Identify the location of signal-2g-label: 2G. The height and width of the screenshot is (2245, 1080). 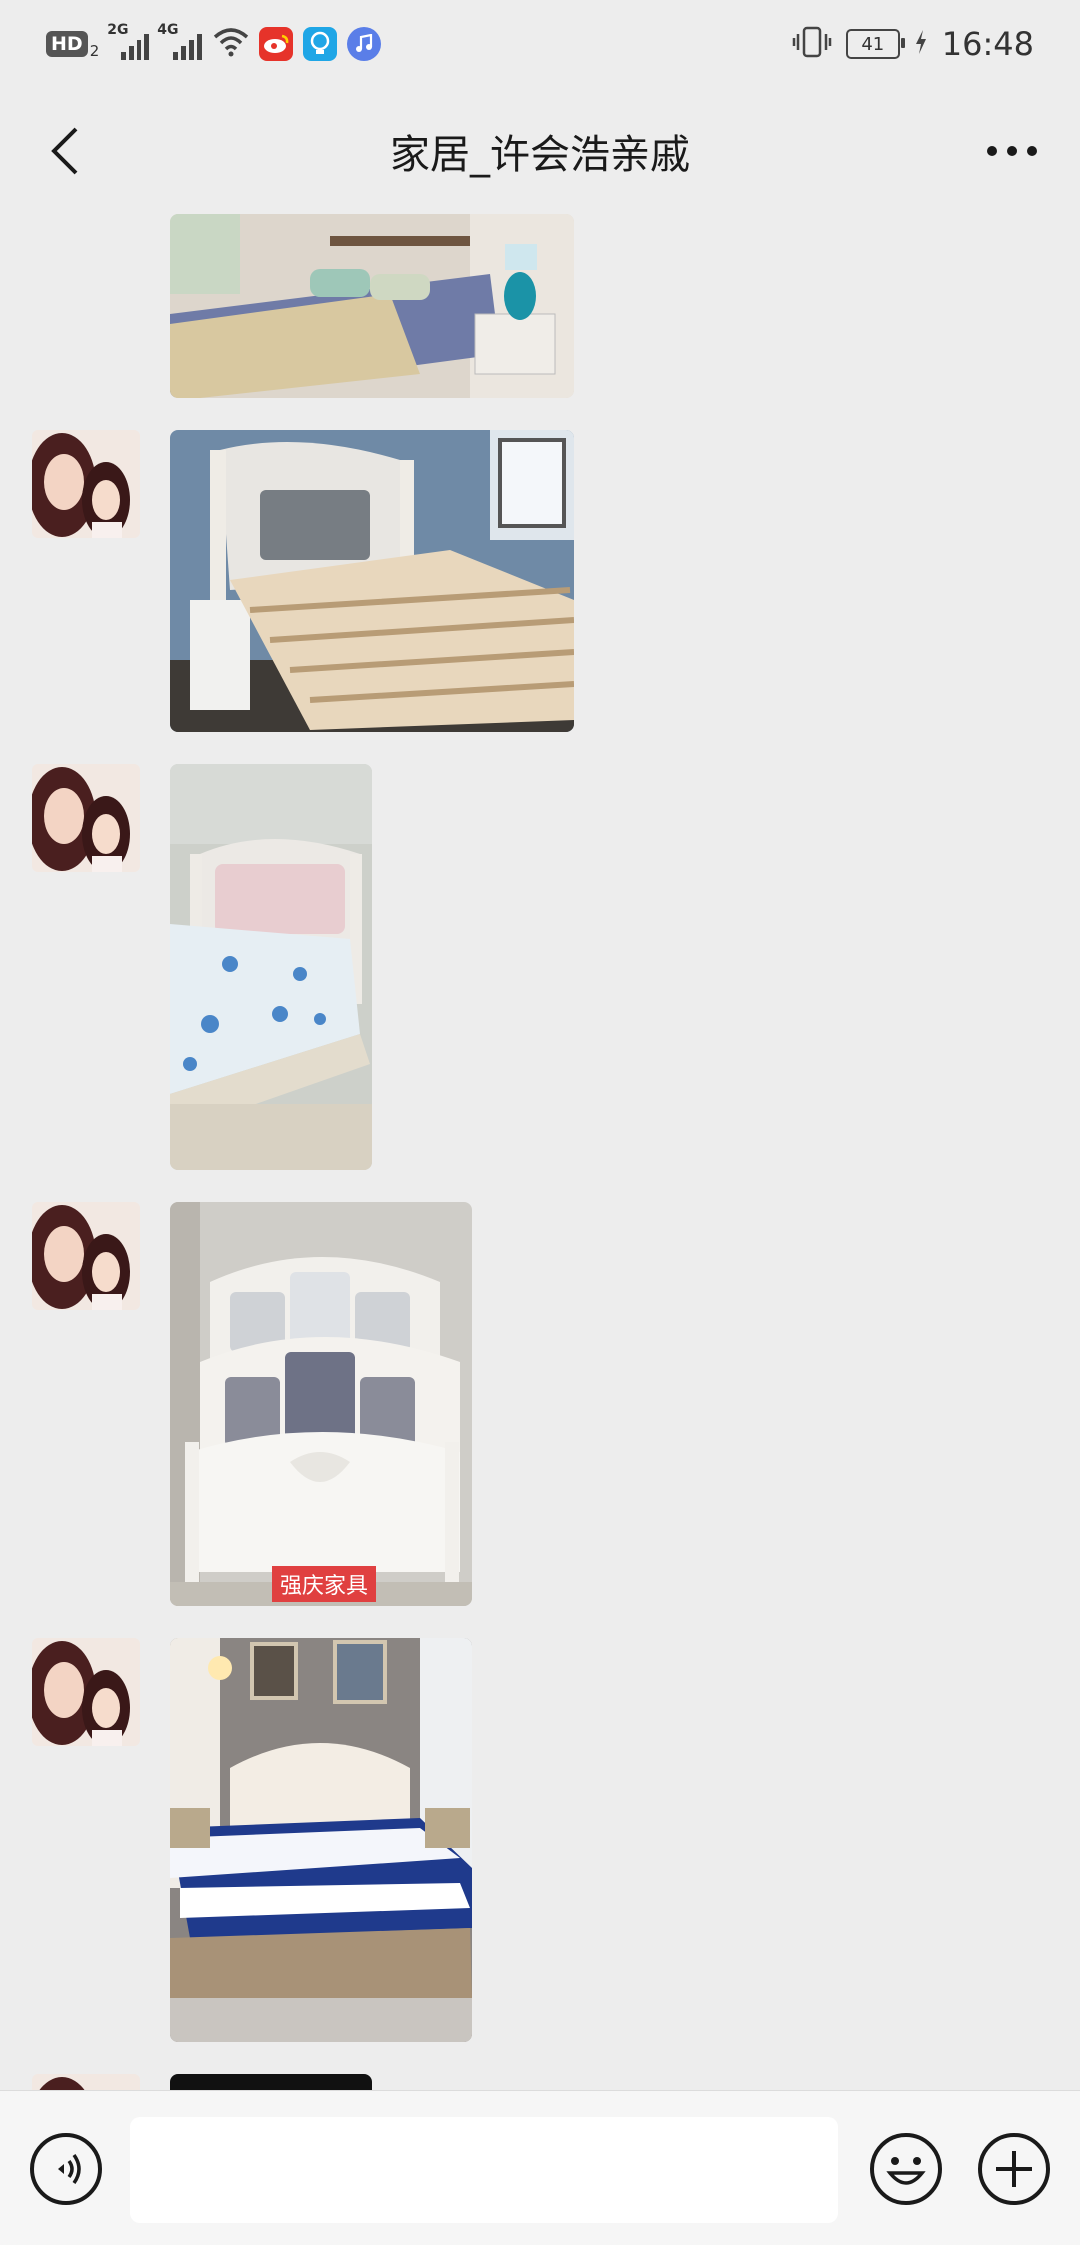
(118, 30).